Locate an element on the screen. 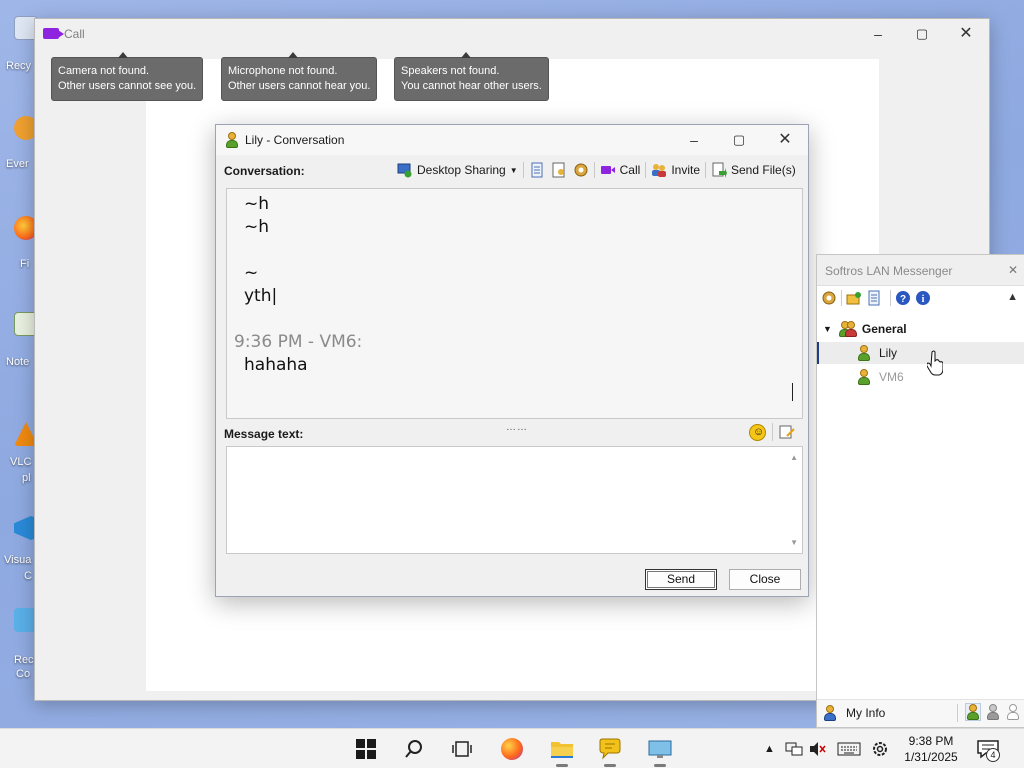  taskbar-file-explorer is located at coordinates (562, 751).